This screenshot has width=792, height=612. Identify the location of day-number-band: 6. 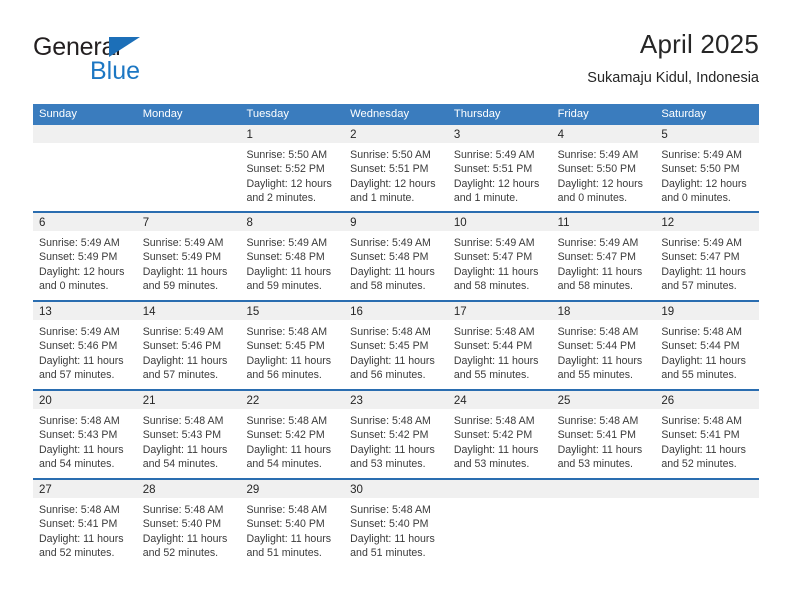
(85, 222).